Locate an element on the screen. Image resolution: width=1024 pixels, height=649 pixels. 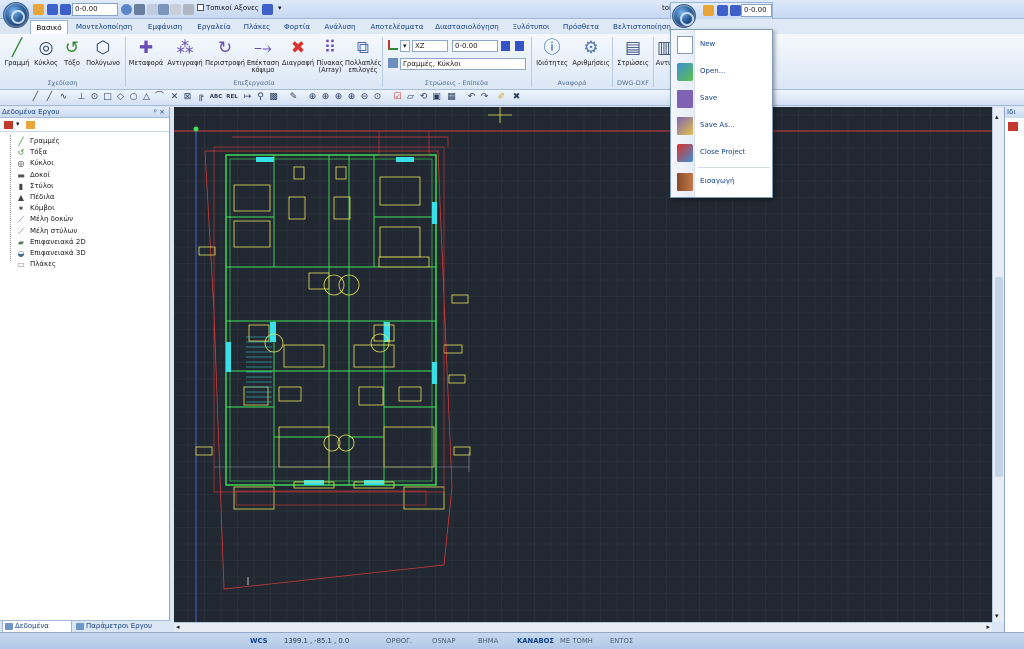
tree-item: ▲ Πέδιλα is located at coordinates (35, 197).